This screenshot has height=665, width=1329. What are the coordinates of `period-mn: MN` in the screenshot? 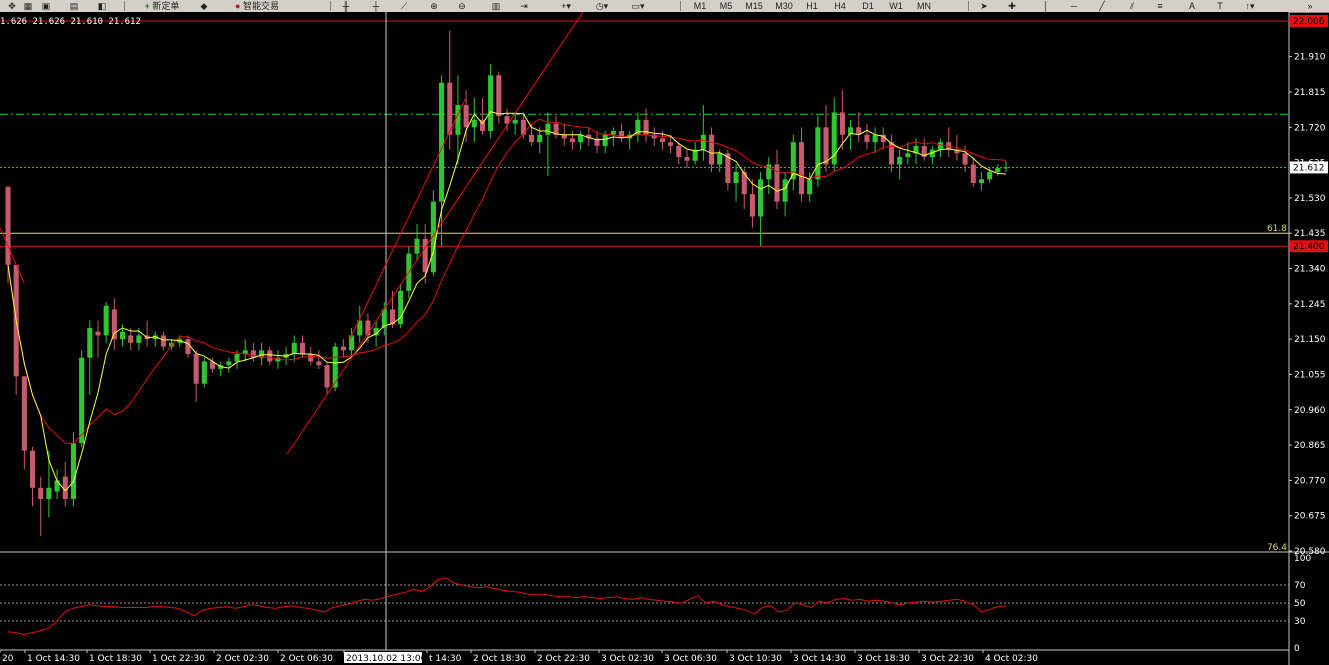 It's located at (924, 6).